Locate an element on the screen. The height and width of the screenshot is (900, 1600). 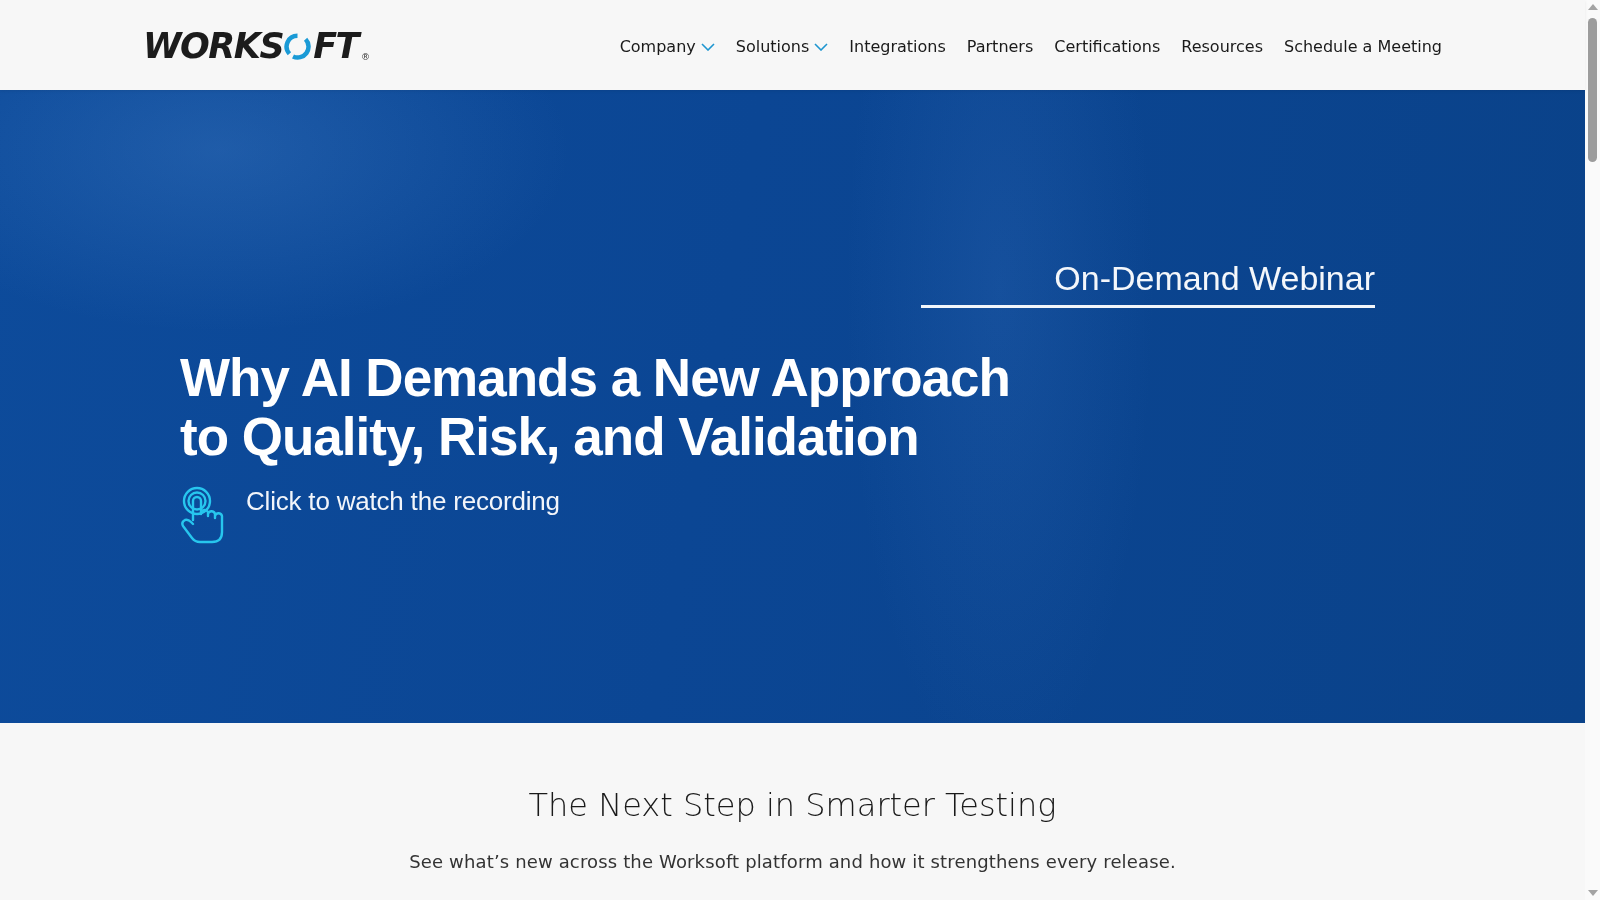
nav-link: Schedule a Meeting is located at coordinates (1363, 46).